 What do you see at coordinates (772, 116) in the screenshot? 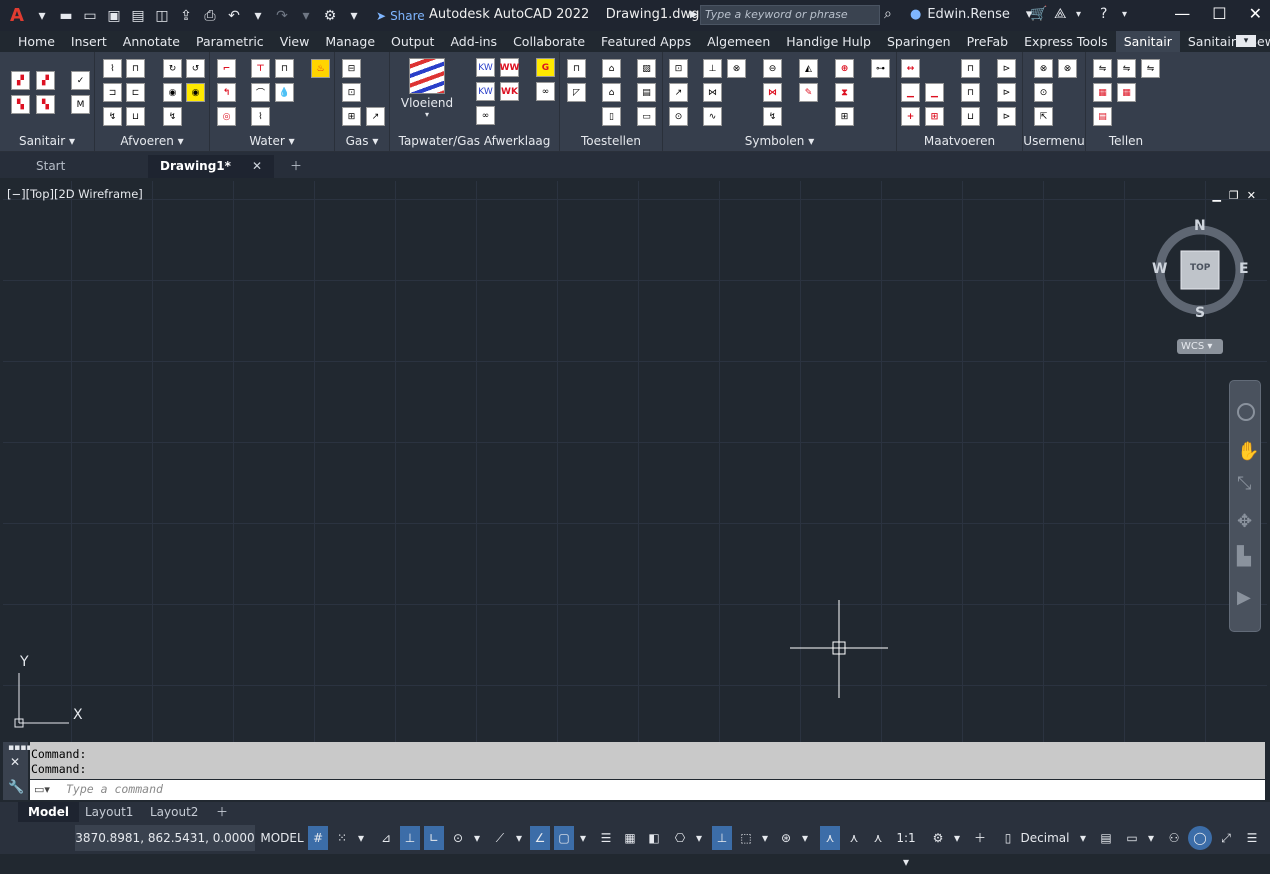
I see `symbolen-tool-10: ↯` at bounding box center [772, 116].